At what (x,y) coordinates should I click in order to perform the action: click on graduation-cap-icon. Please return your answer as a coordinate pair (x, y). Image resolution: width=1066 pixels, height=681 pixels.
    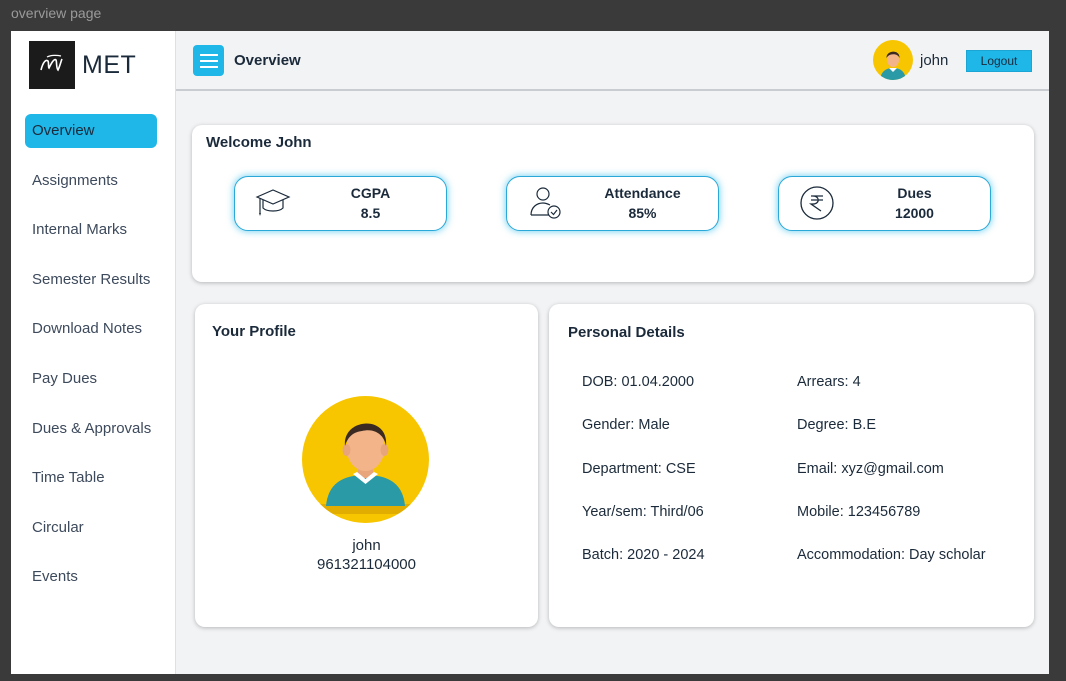
    Looking at the image, I should click on (273, 203).